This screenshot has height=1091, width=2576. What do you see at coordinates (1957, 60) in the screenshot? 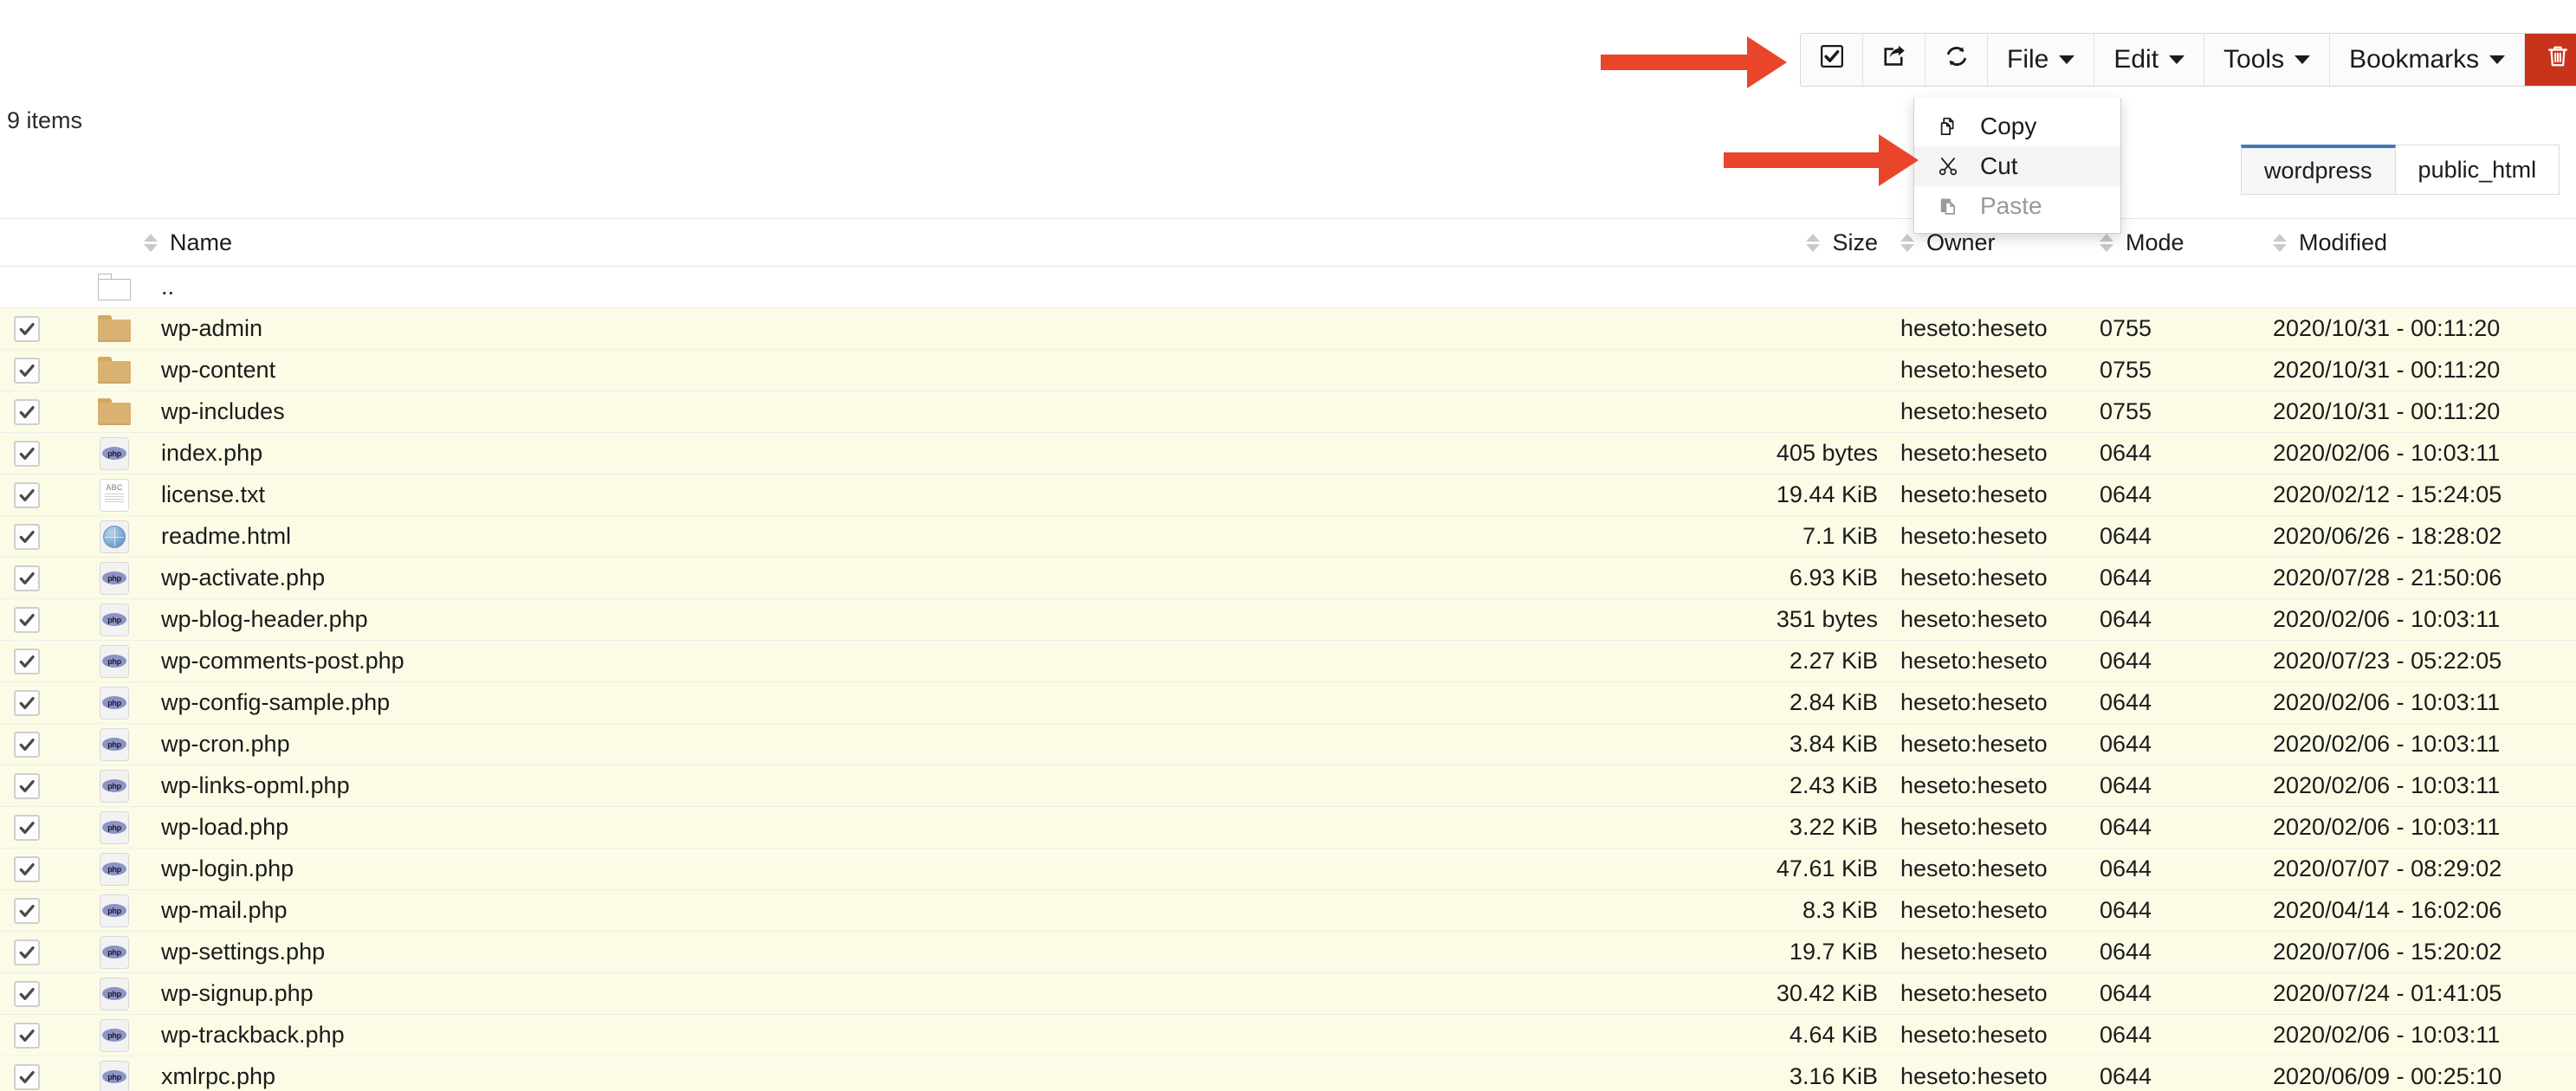
I see `refresh-button` at bounding box center [1957, 60].